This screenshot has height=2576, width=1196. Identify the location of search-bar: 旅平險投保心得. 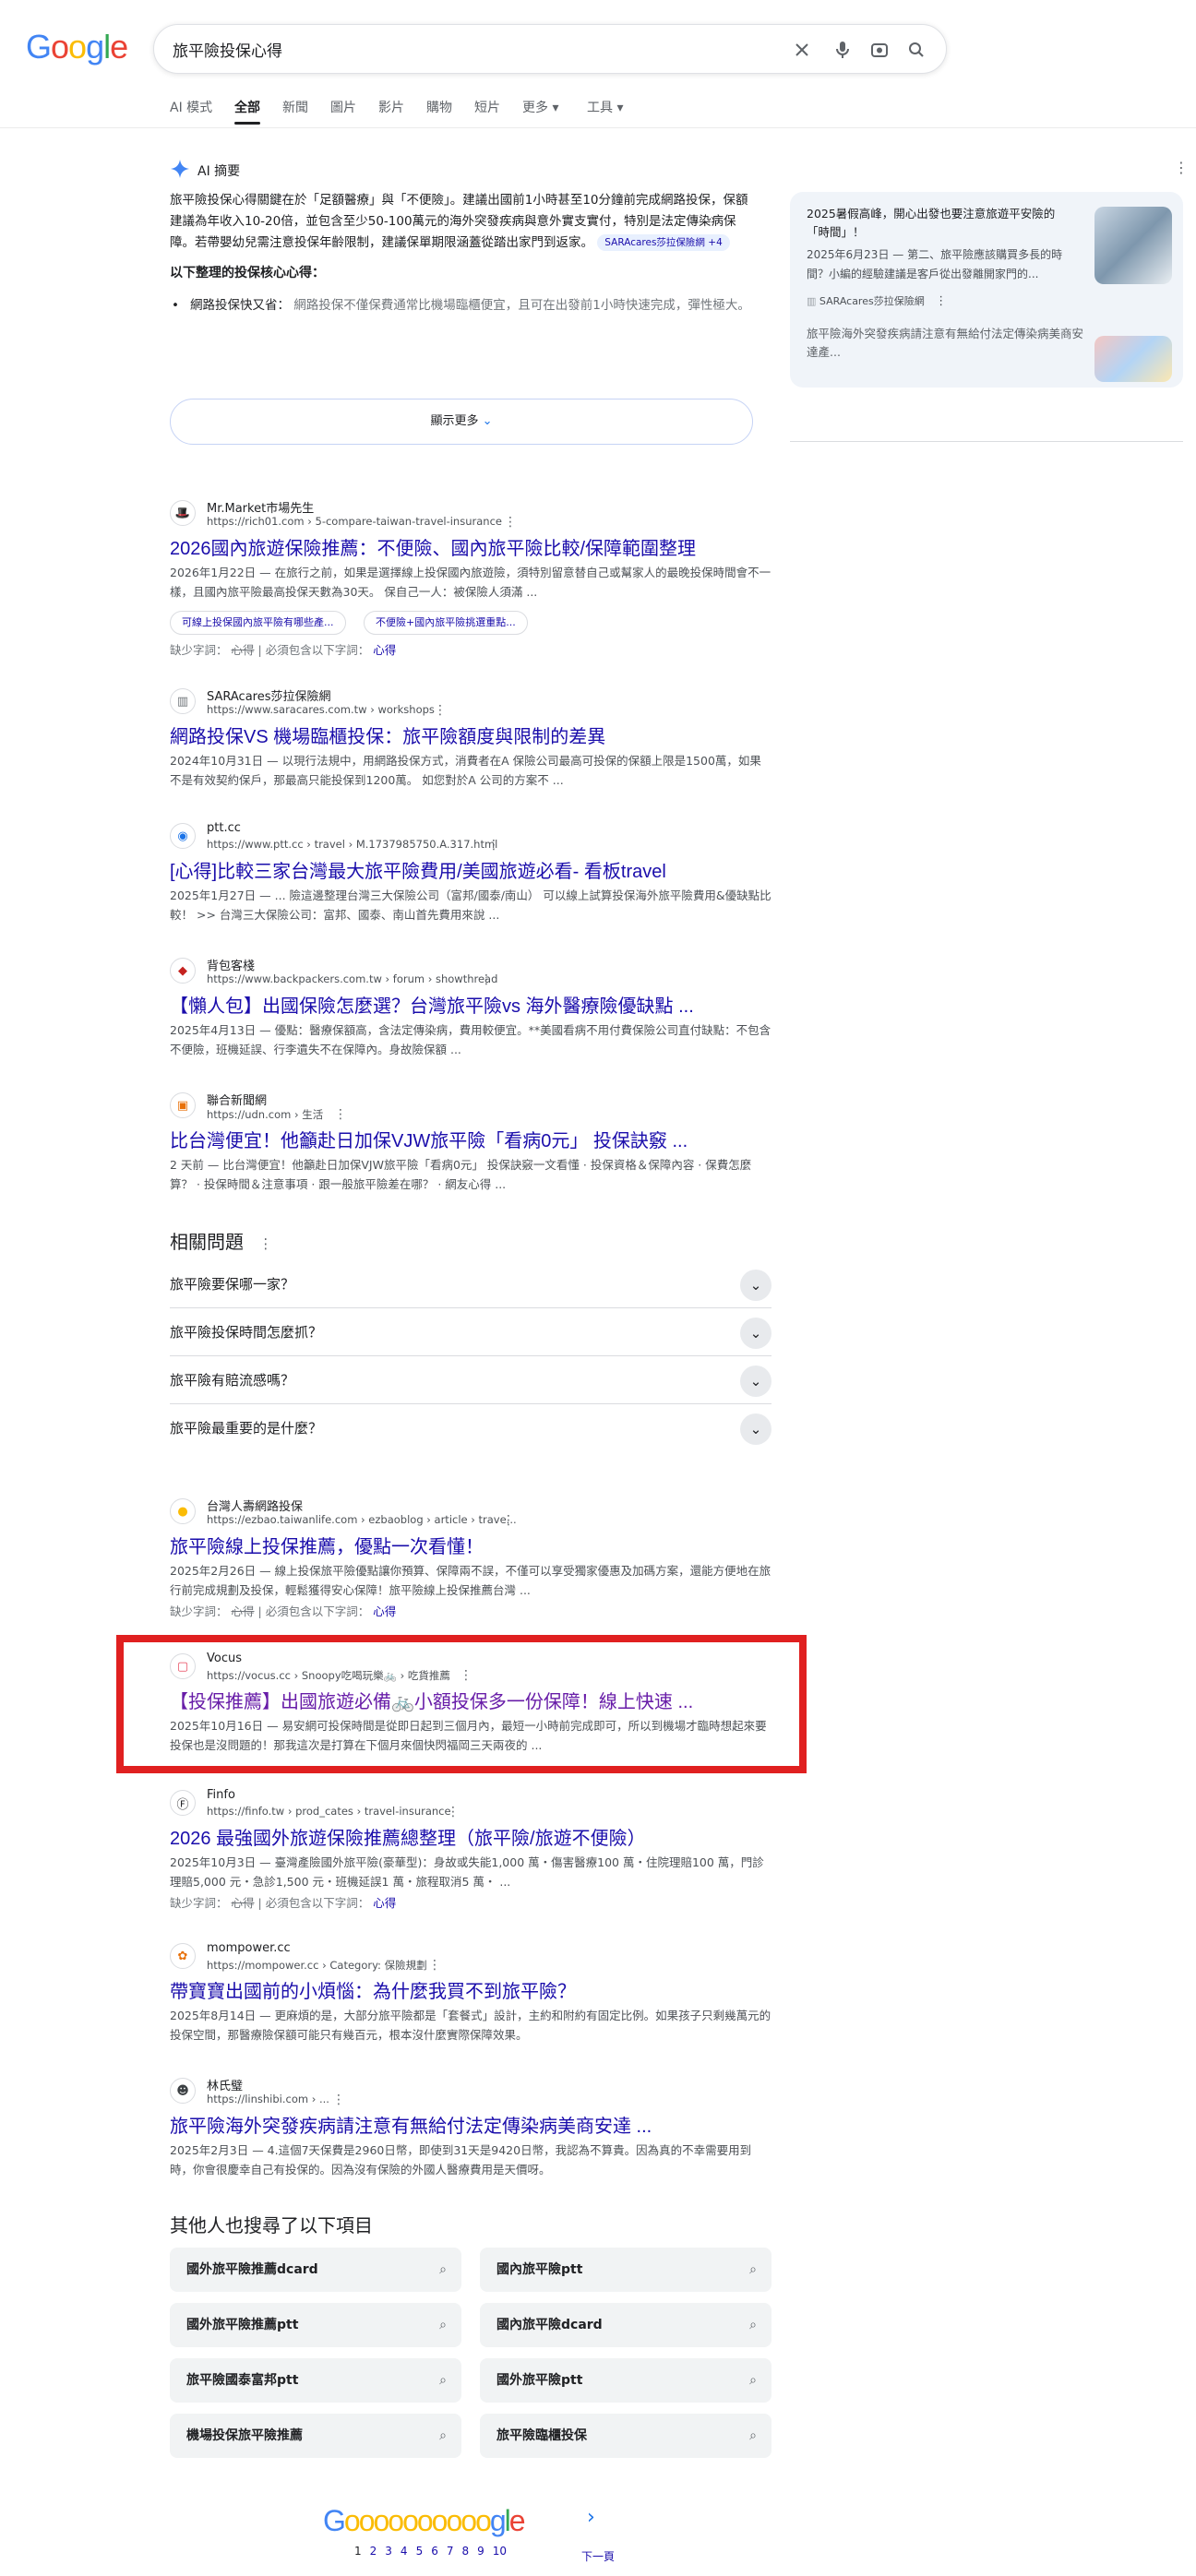
(550, 49).